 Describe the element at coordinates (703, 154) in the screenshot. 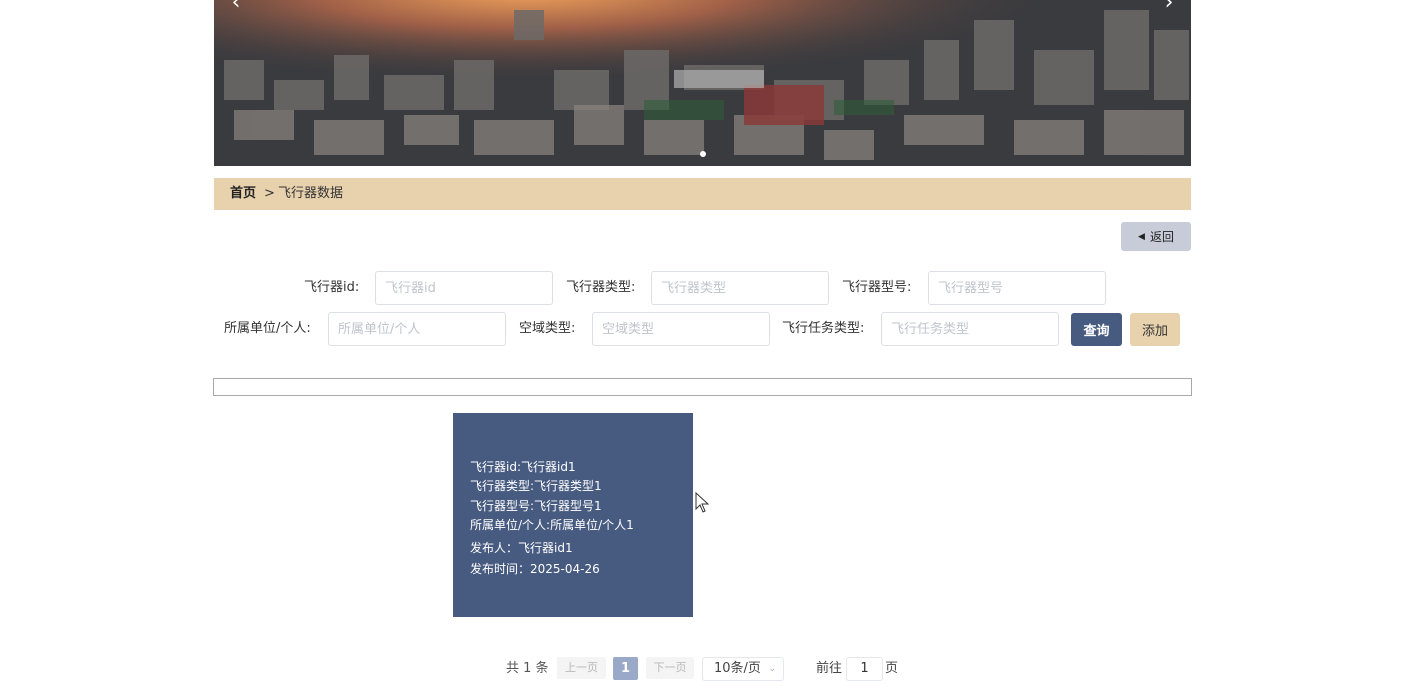

I see `carousel-indicator` at that location.